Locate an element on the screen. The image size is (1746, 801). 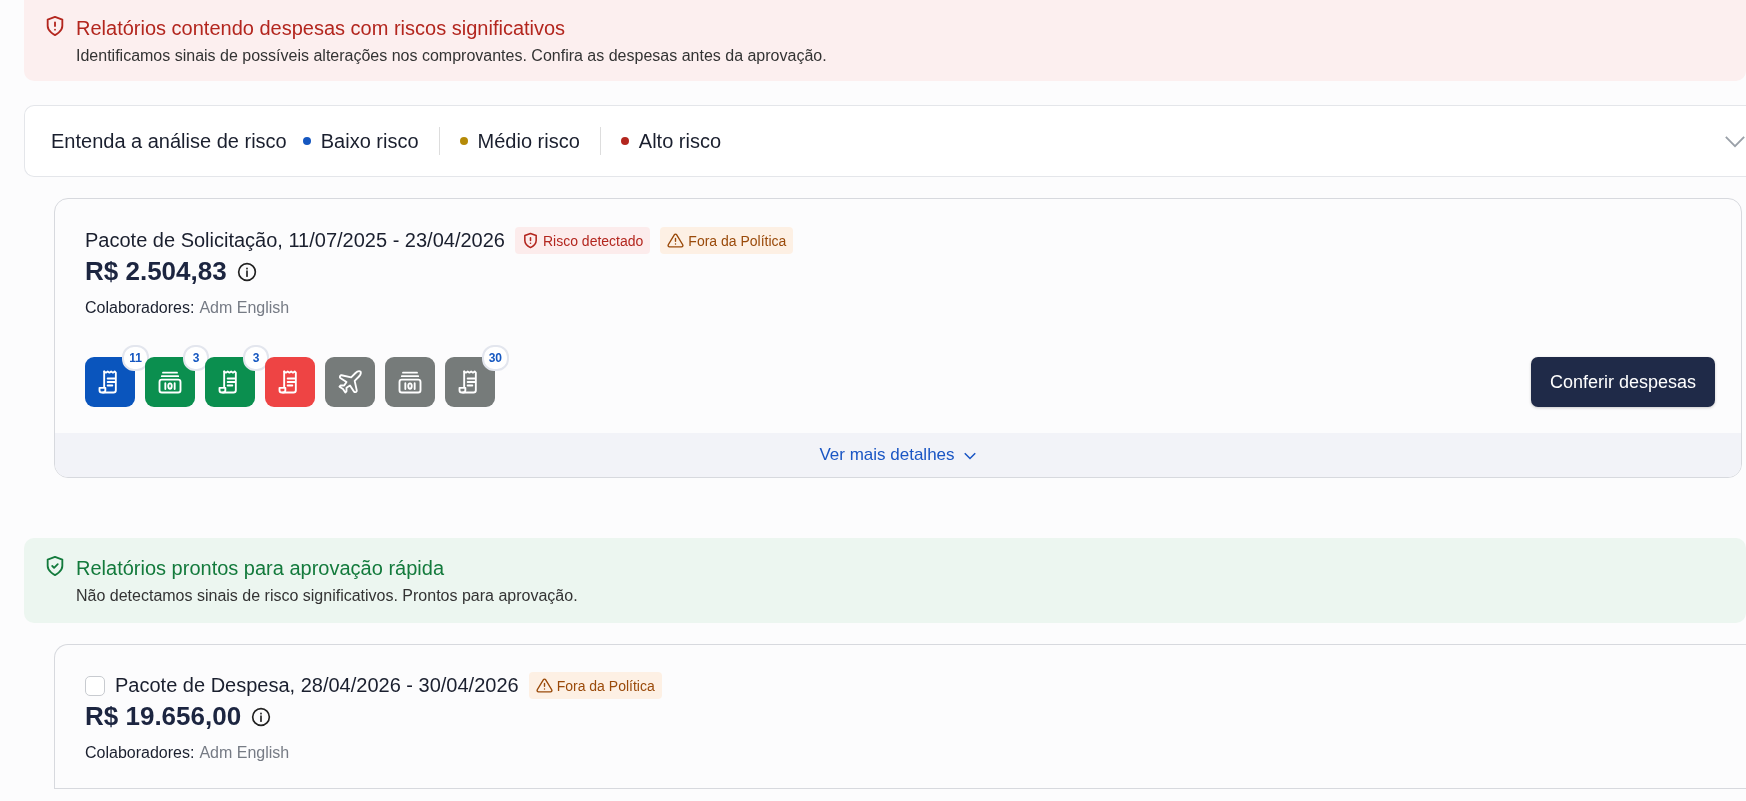
count-badge: 30 is located at coordinates (495, 358).